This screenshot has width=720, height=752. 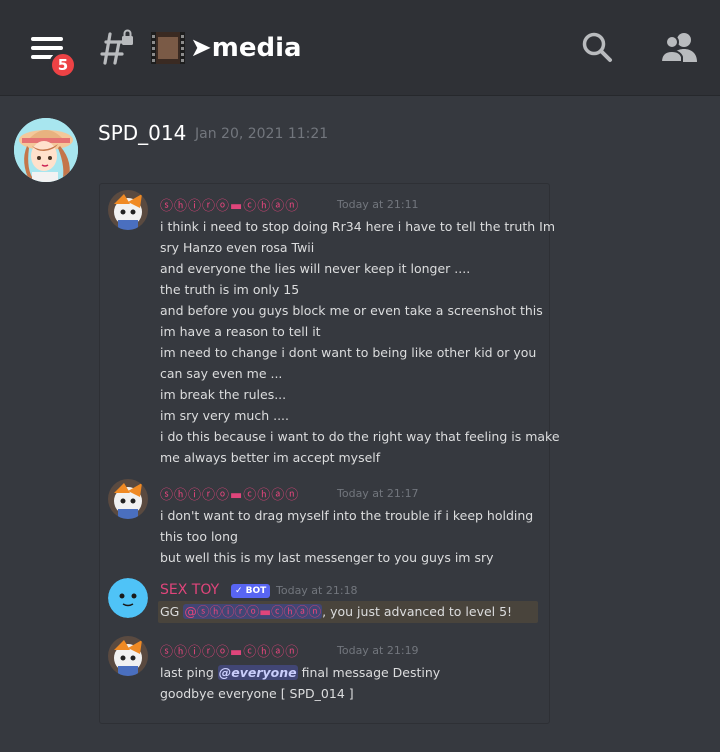 What do you see at coordinates (317, 590) in the screenshot?
I see `message-timestamp: Today at 21:18` at bounding box center [317, 590].